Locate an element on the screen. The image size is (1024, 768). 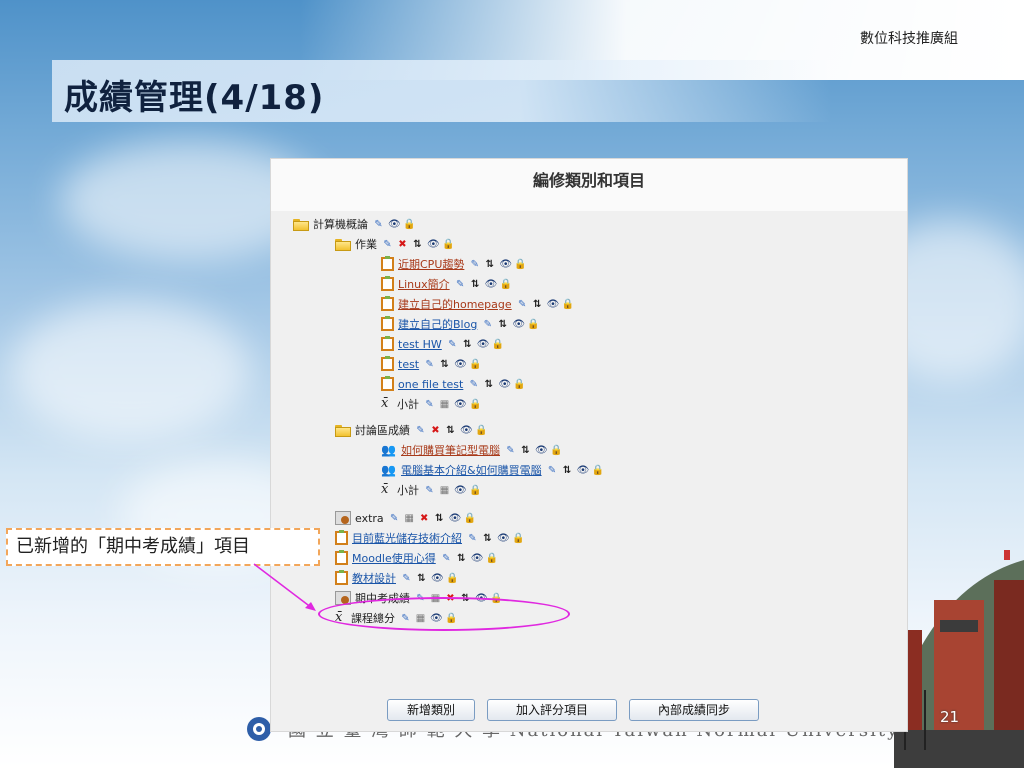
grade-item-link: Moodle使用心得 is located at coordinates (394, 558).